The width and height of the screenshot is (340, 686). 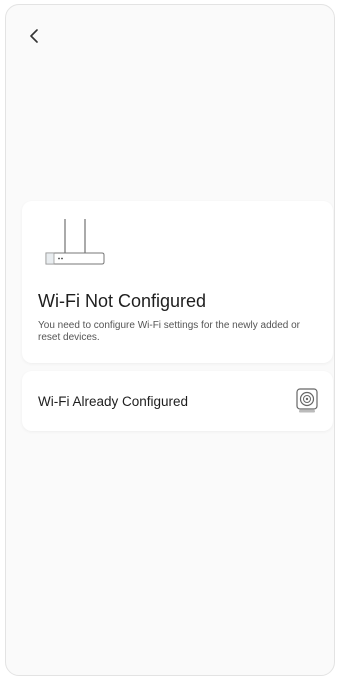 What do you see at coordinates (75, 242) in the screenshot?
I see `router-icon` at bounding box center [75, 242].